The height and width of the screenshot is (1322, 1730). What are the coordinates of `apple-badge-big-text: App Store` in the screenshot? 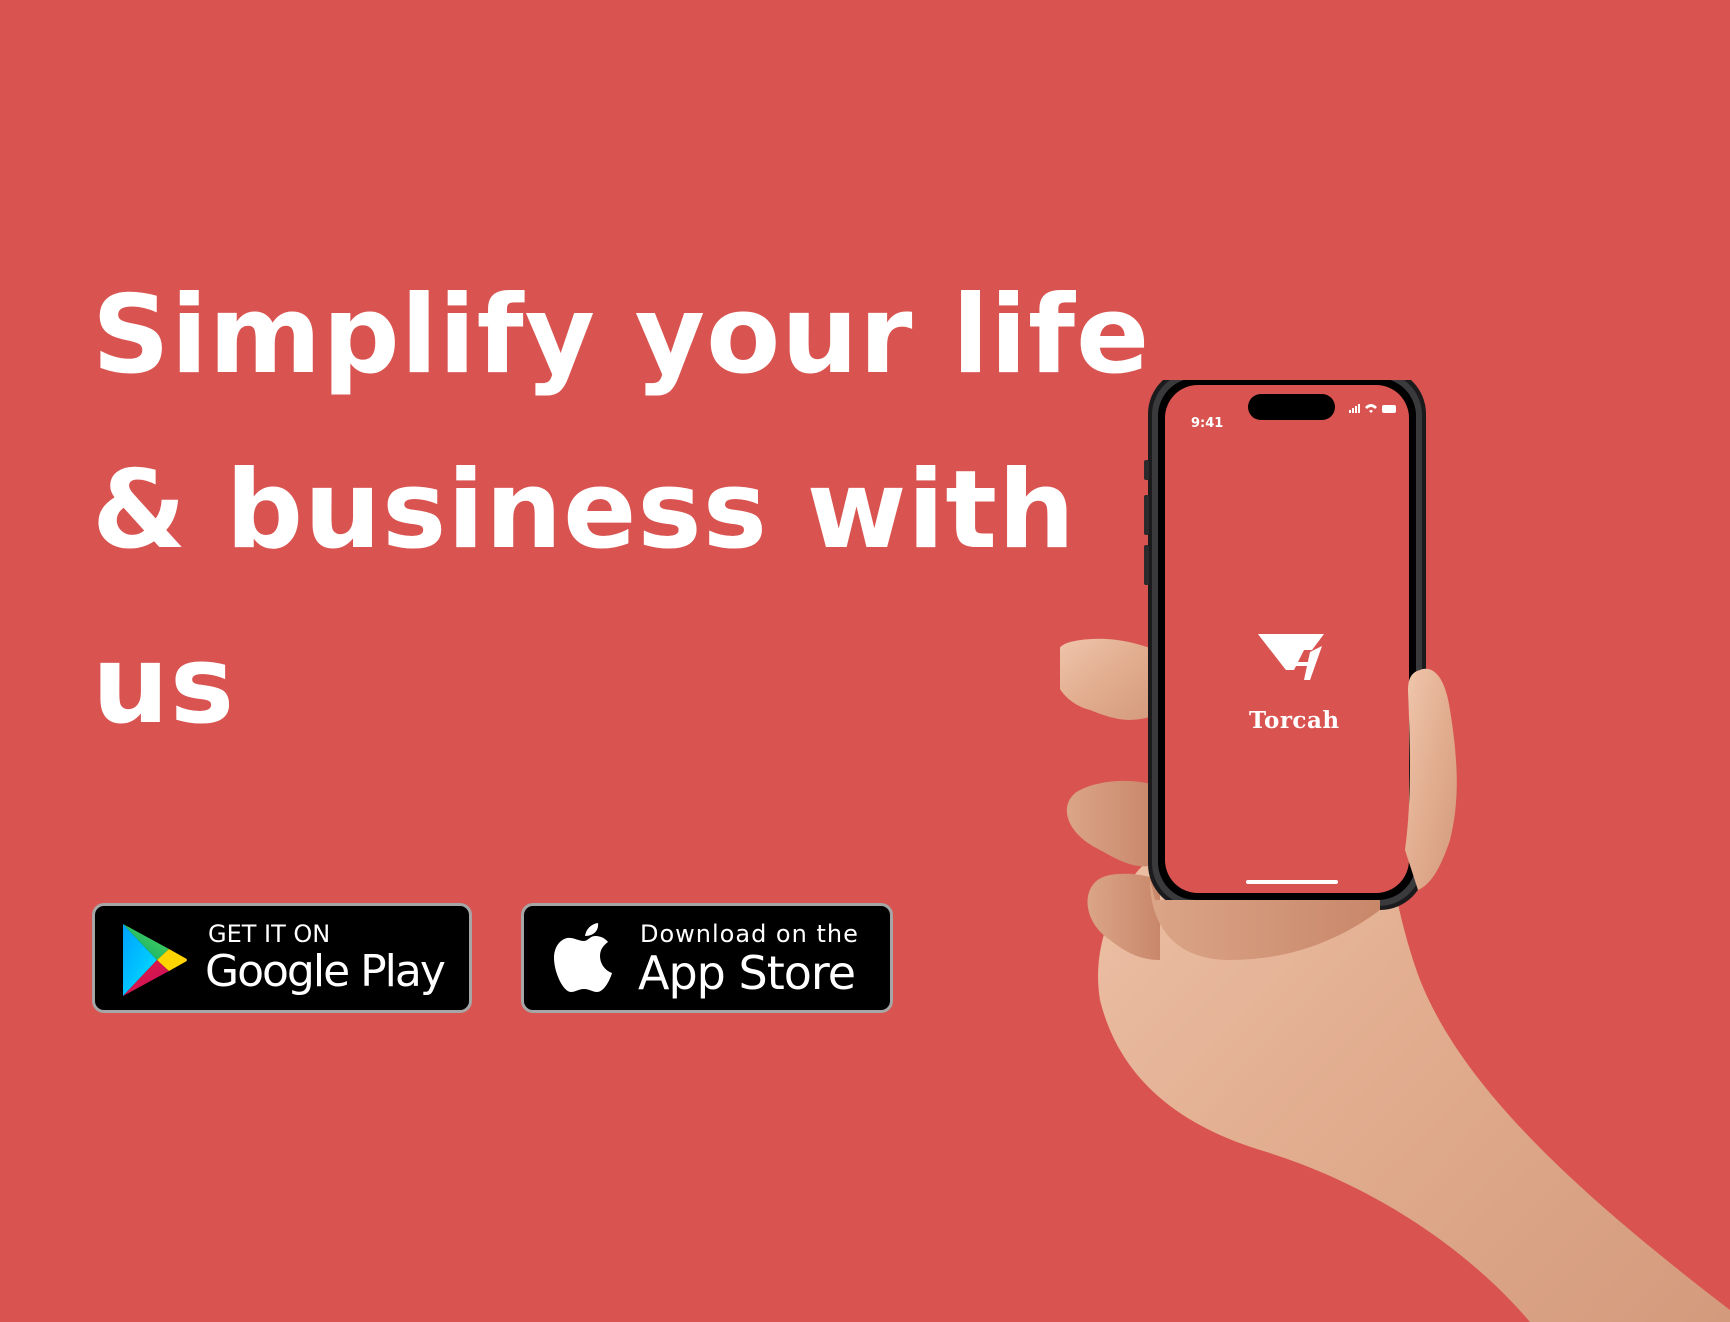 It's located at (747, 973).